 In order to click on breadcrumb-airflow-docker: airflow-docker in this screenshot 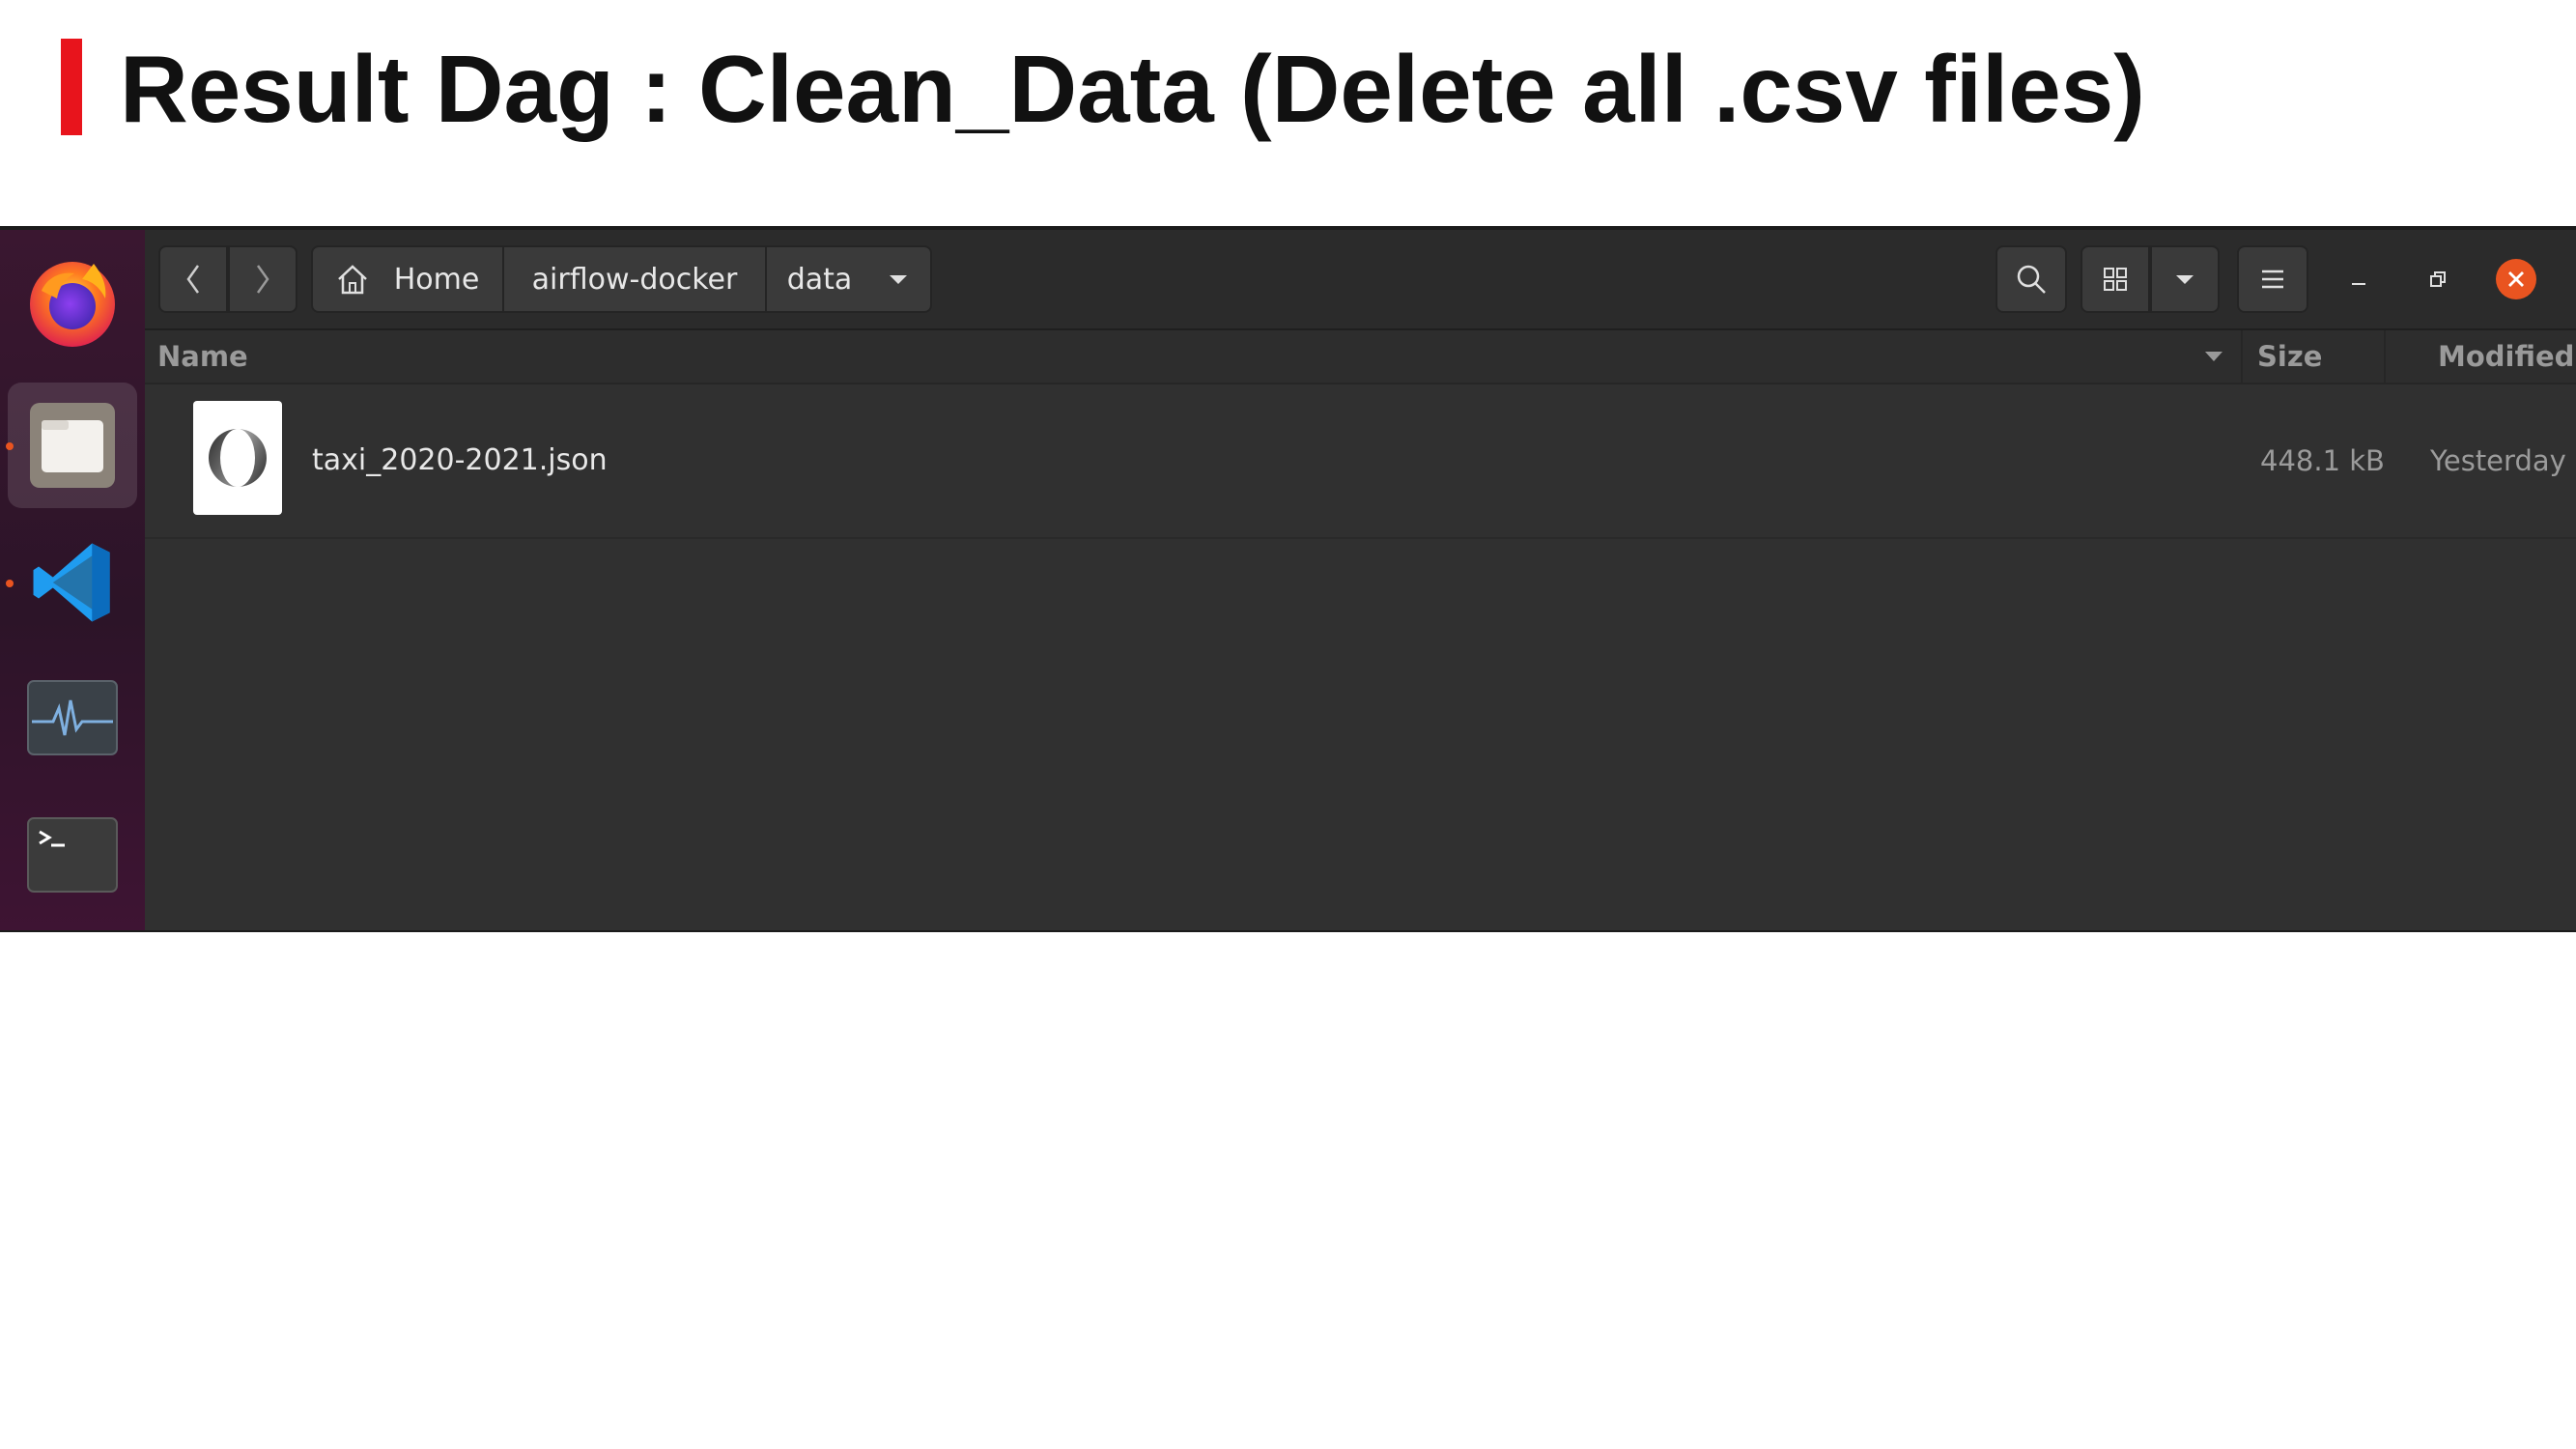, I will do `click(635, 279)`.